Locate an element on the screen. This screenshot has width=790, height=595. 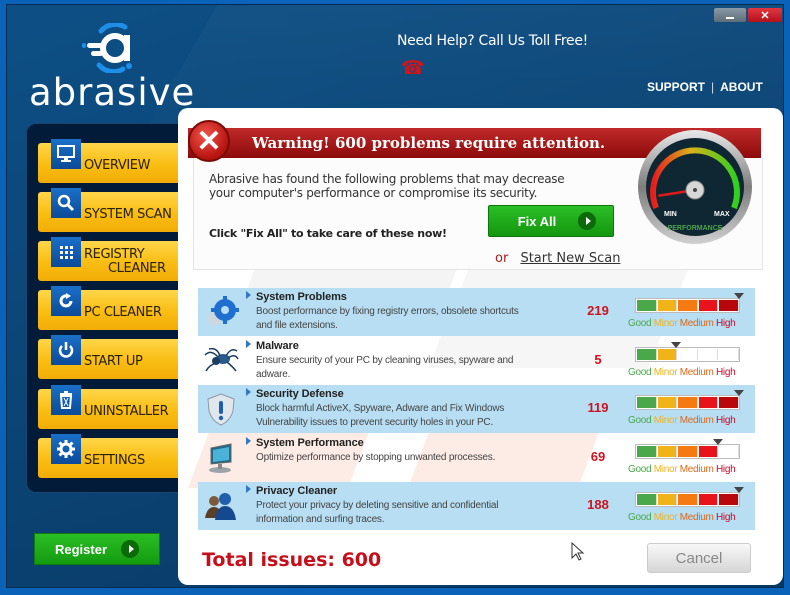
cancel-button: Cancel is located at coordinates (699, 558).